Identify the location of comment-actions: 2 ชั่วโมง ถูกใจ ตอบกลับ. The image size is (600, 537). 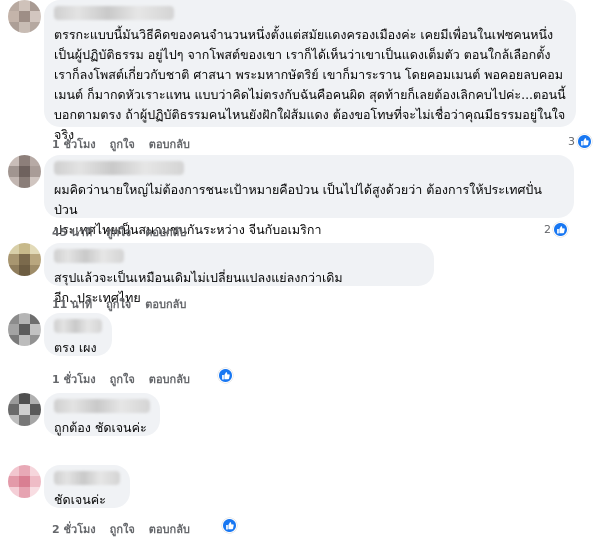
(121, 528).